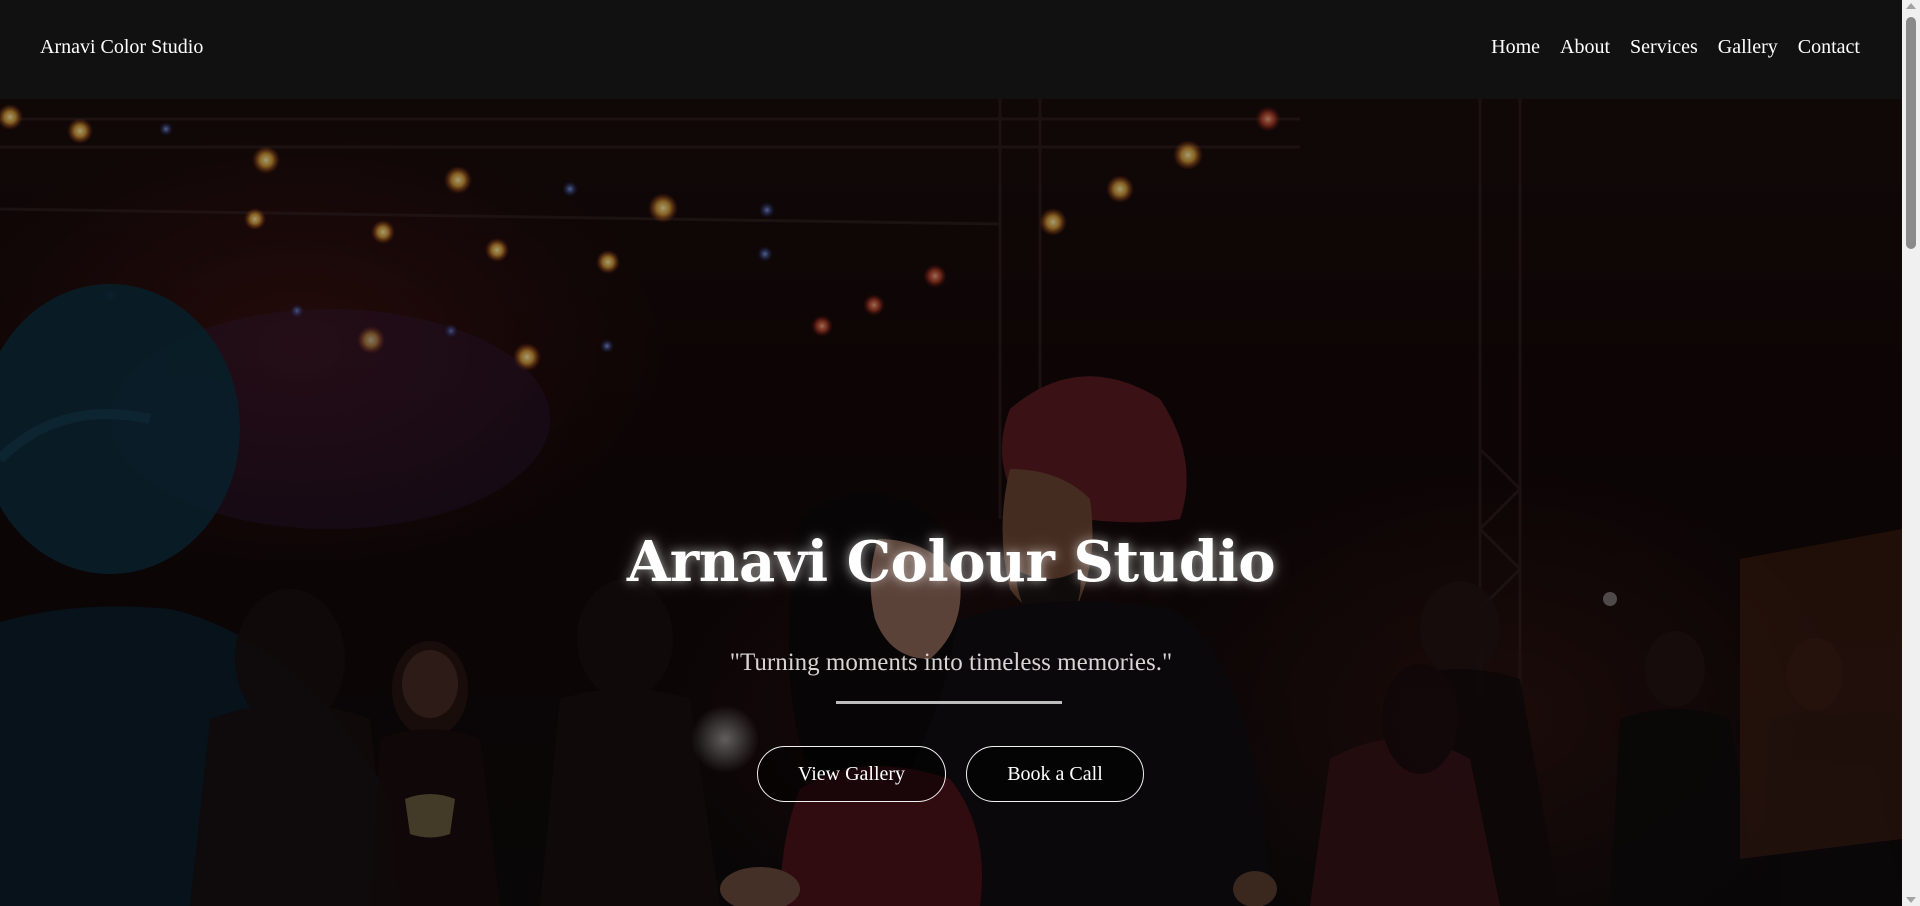  I want to click on nav-link-services: Services, so click(1664, 47).